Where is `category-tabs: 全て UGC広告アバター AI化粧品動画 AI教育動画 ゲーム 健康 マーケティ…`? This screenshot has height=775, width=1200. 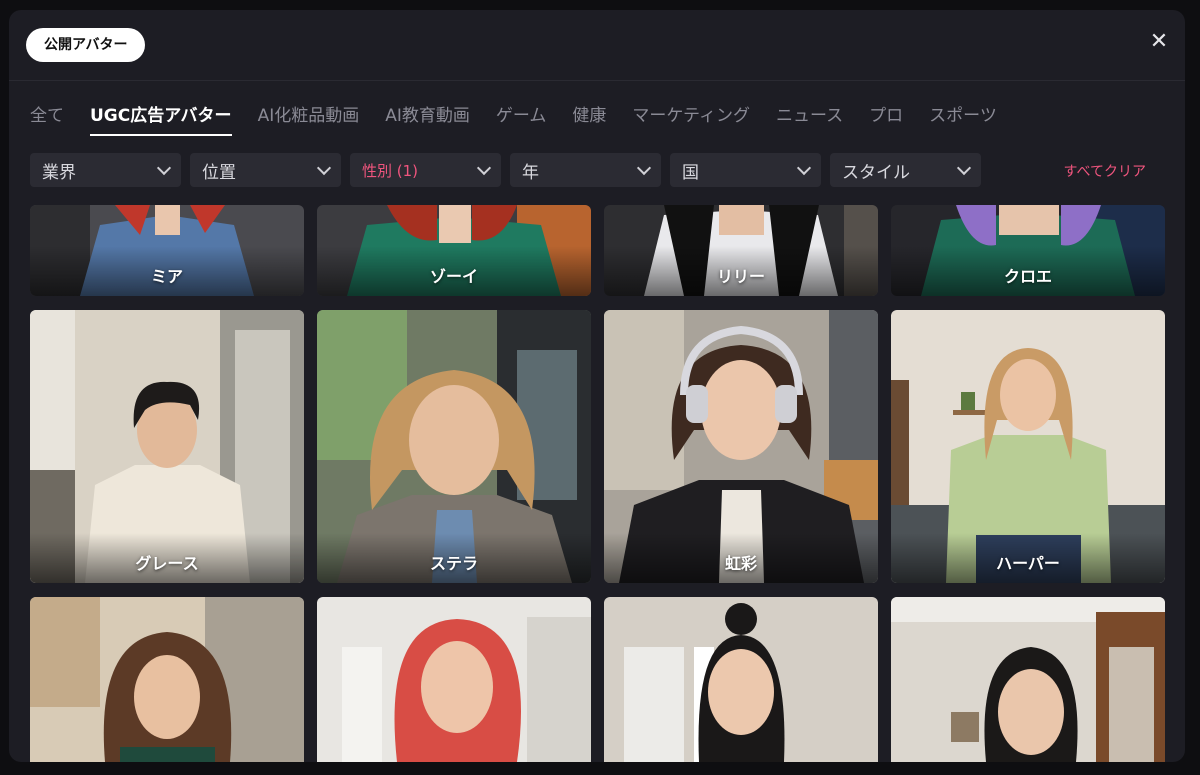 category-tabs: 全て UGC広告アバター AI化粧品動画 AI教育動画 ゲーム 健康 マーケティ… is located at coordinates (513, 122).